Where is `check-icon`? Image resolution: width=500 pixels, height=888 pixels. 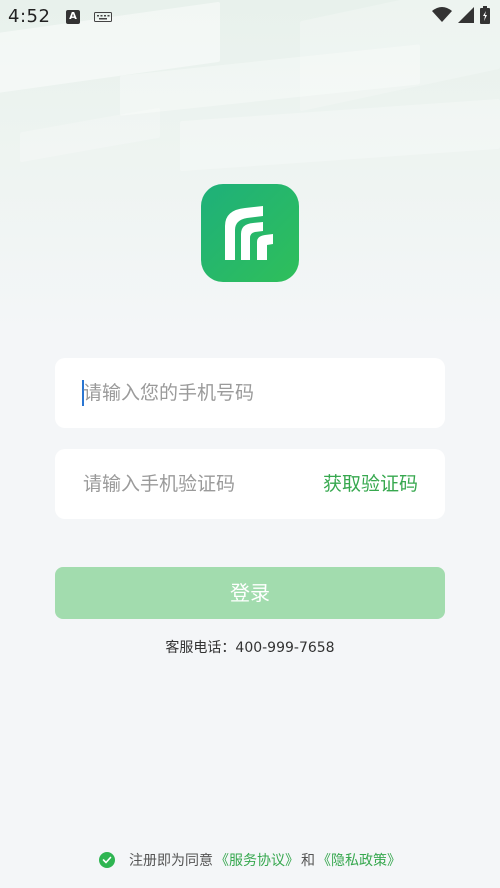
check-icon is located at coordinates (107, 860).